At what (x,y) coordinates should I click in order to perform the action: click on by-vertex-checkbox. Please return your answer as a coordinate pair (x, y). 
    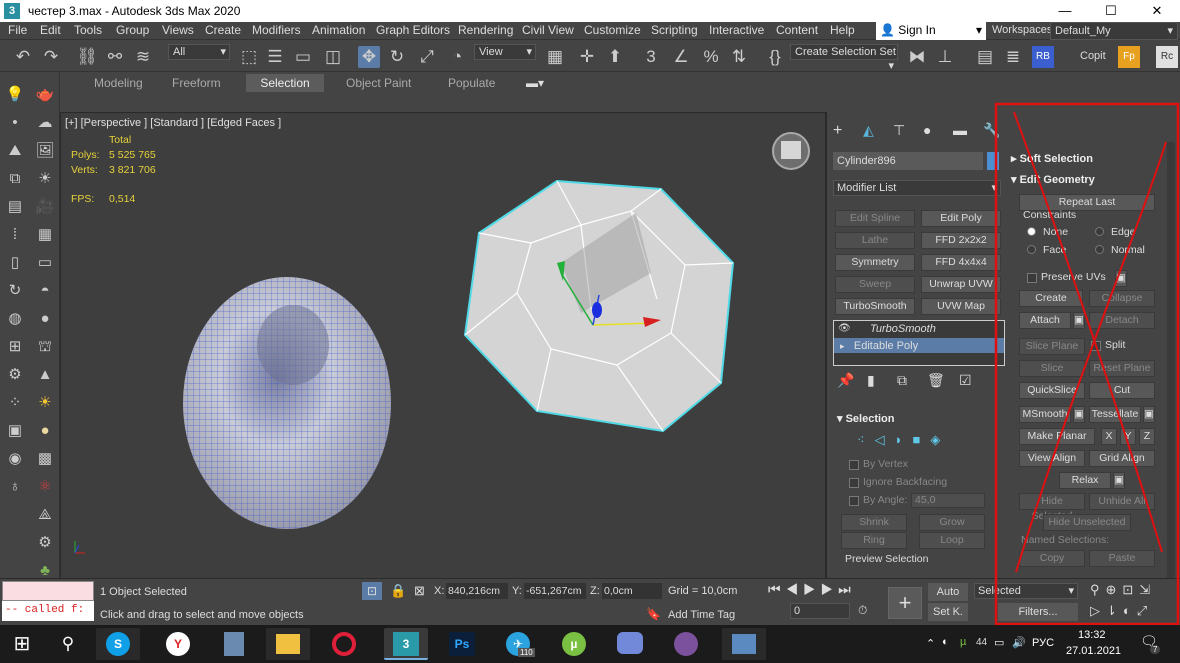
    Looking at the image, I should click on (854, 465).